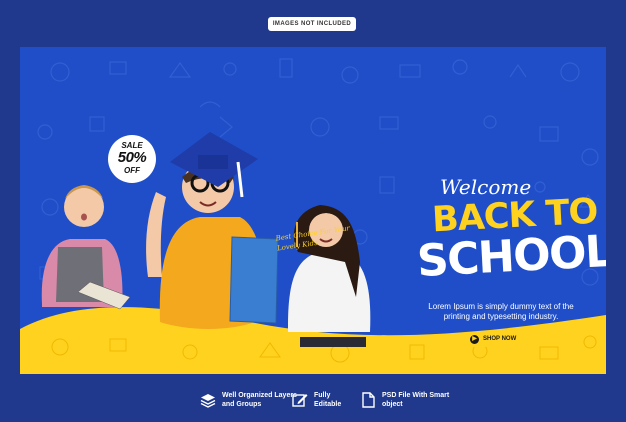 This screenshot has height=422, width=626. I want to click on shop-now-label: SHOP NOW, so click(500, 339).